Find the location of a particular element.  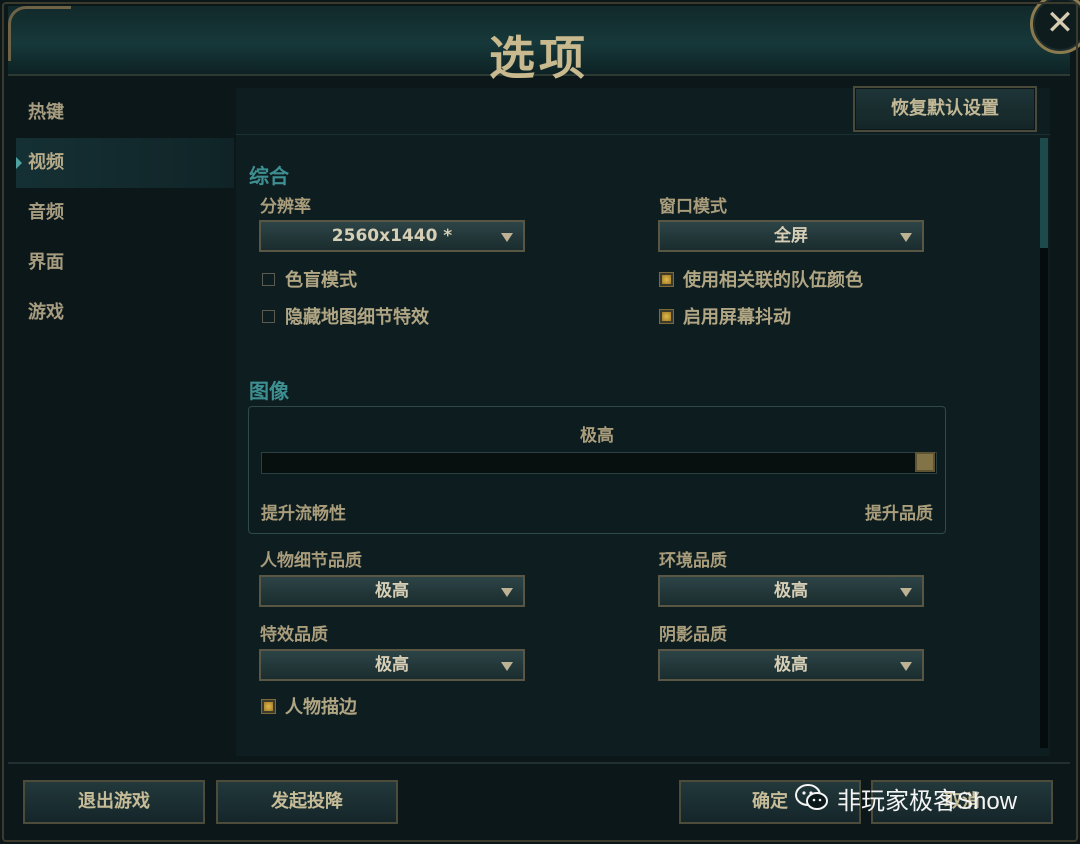

environment-quality-value: 极高 is located at coordinates (791, 591).